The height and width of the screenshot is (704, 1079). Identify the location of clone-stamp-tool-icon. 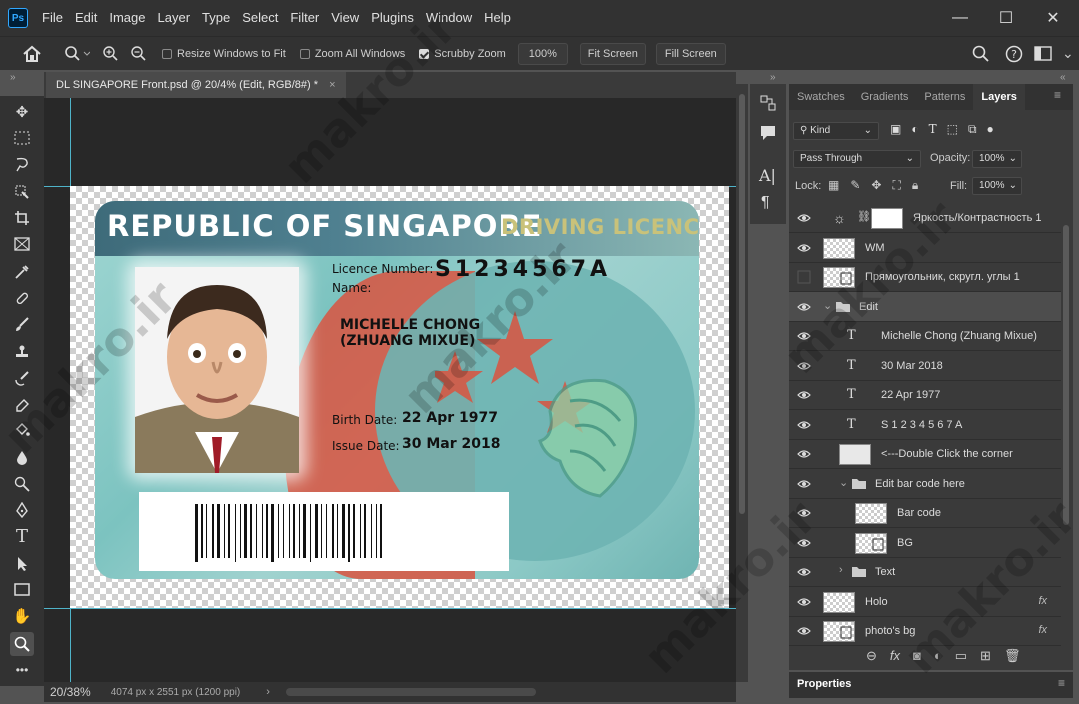
(22, 352).